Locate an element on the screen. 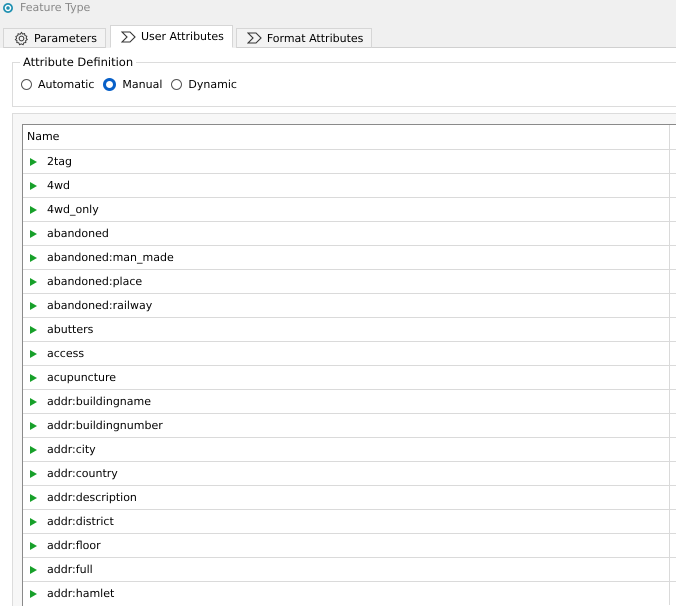  table-cell: addr:country is located at coordinates (82, 473).